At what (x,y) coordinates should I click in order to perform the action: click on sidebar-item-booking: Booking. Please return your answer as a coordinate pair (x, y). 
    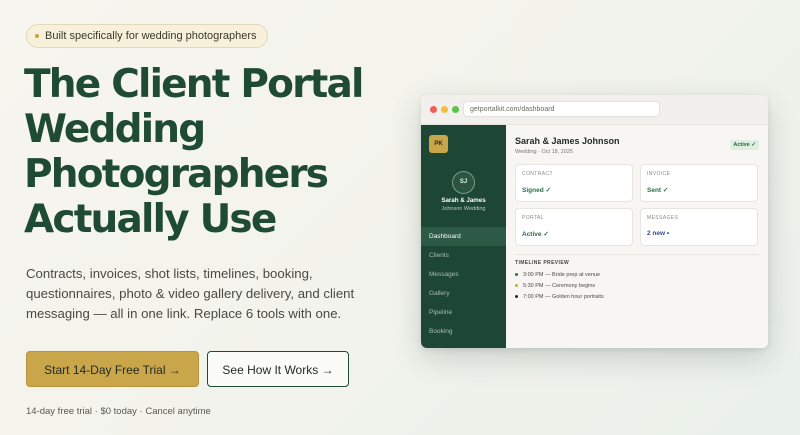
    Looking at the image, I should click on (463, 331).